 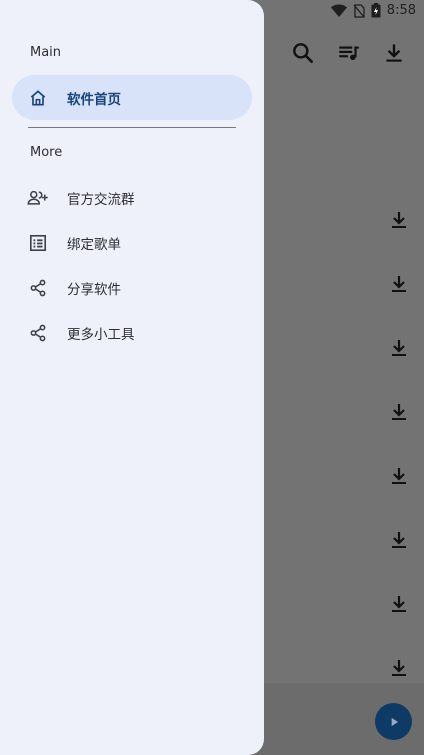 I want to click on playlist-icon, so click(x=349, y=53).